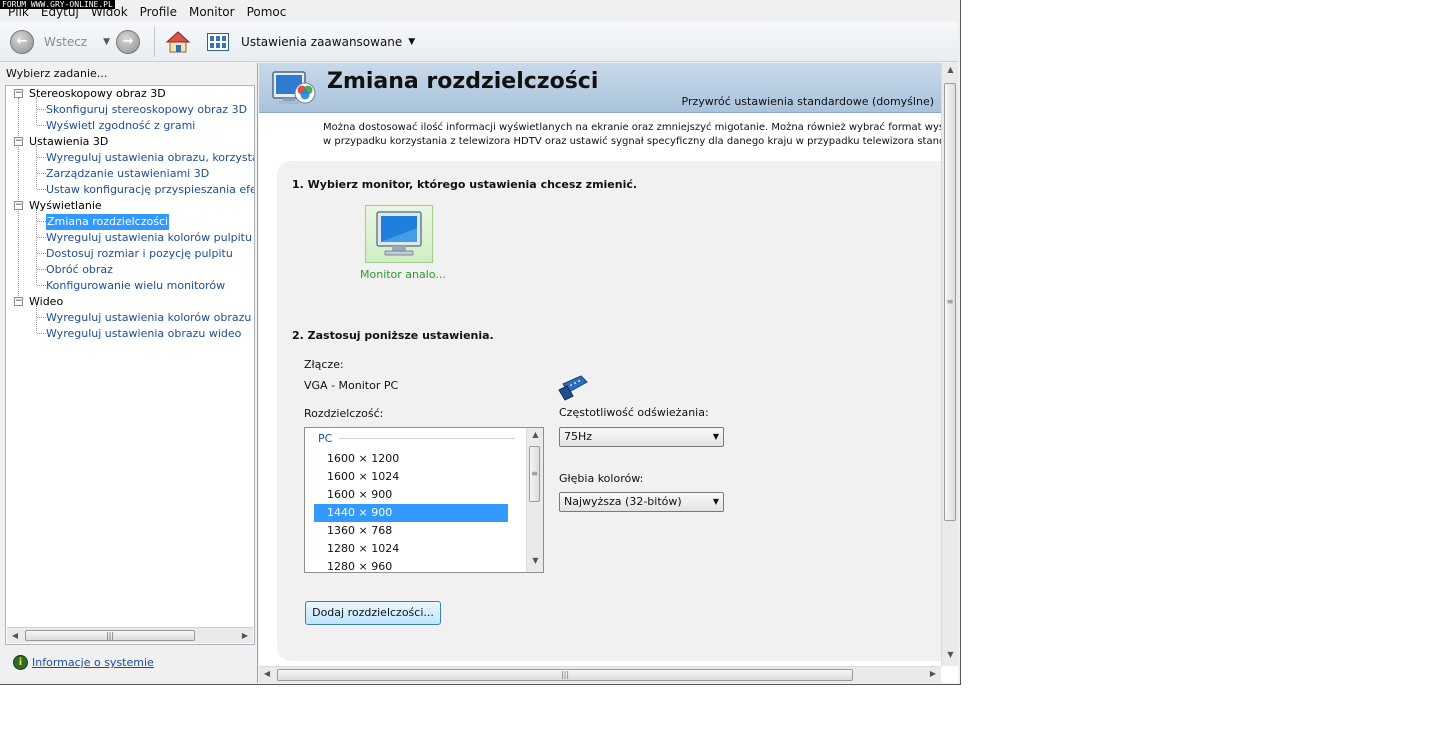  What do you see at coordinates (139, 254) in the screenshot?
I see `tree-item-desktop-size: Dostosuj rozmiar i pozycję pulpitu` at bounding box center [139, 254].